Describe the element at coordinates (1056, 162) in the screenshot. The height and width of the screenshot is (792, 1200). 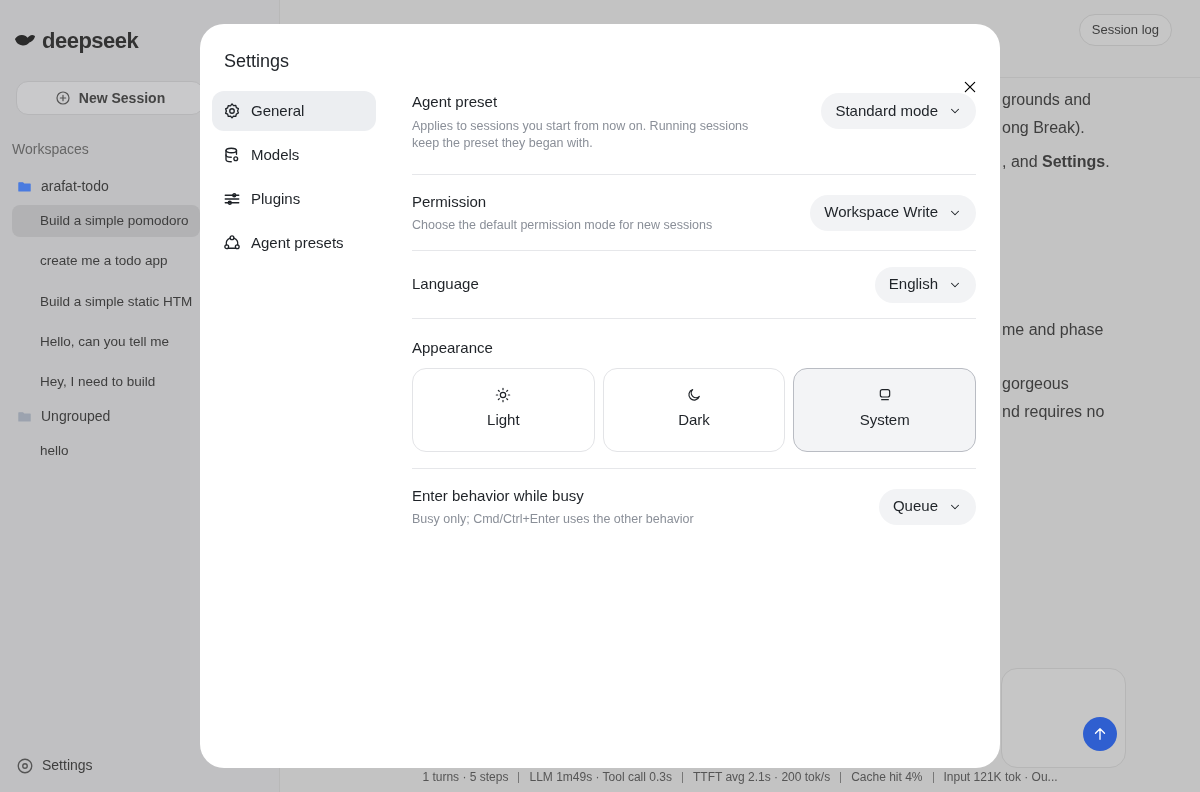
I see `message-text: , and Settings.` at that location.